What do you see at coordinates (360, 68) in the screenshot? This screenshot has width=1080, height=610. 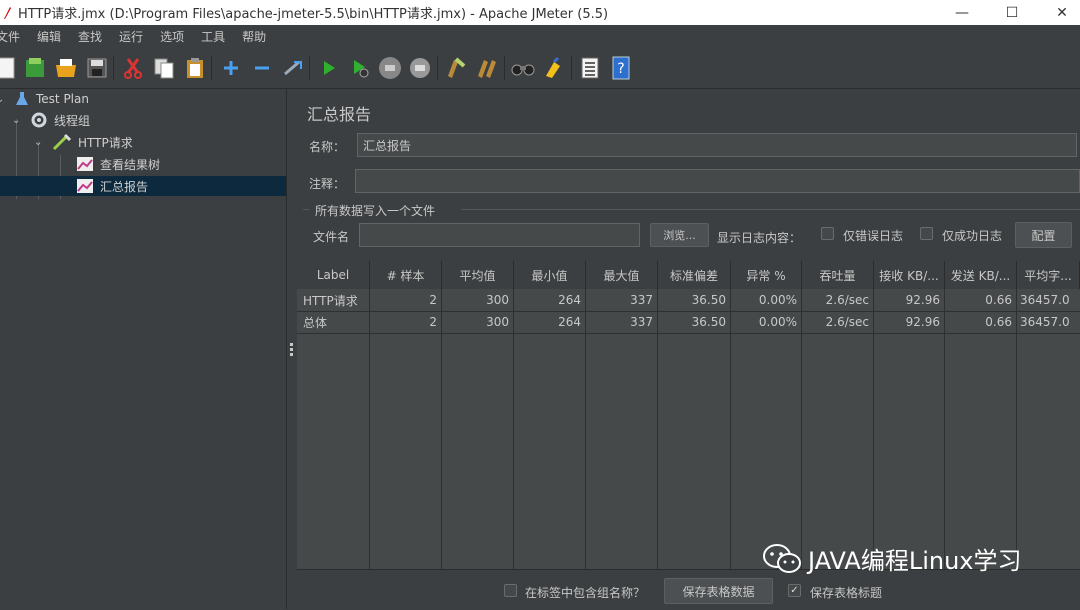 I see `start-no-pause-icon` at bounding box center [360, 68].